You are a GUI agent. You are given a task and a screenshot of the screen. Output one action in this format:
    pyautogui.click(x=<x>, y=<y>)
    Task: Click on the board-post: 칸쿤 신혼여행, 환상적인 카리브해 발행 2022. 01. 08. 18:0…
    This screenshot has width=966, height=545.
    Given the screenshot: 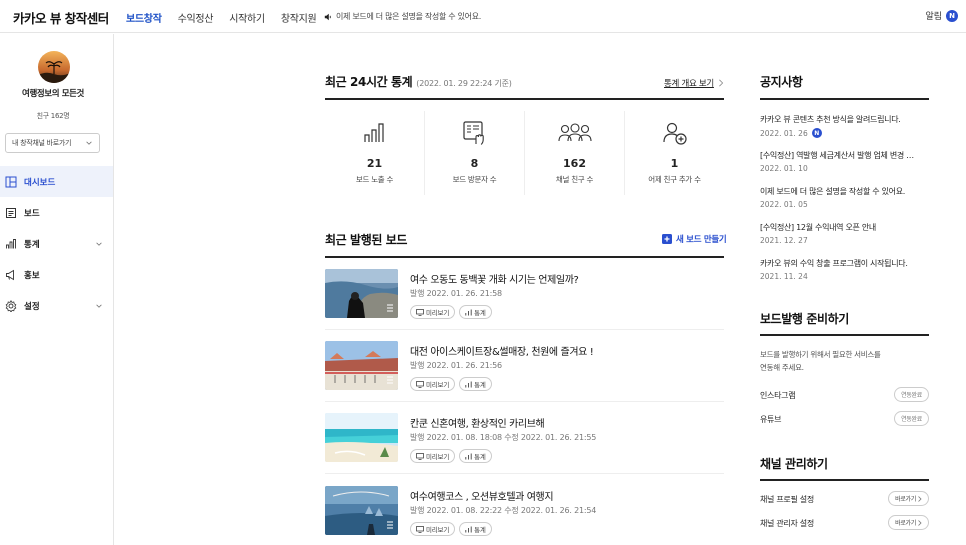 What is the action you would take?
    pyautogui.click(x=524, y=449)
    